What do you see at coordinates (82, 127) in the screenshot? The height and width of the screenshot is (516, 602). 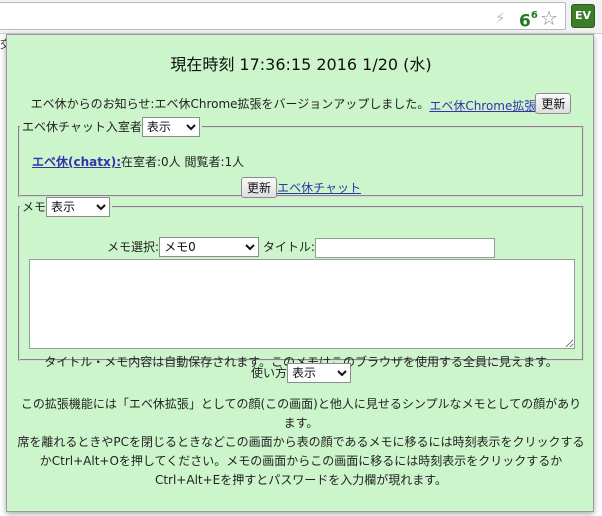 I see `chat-legend-label: エベ休チャット入室者` at bounding box center [82, 127].